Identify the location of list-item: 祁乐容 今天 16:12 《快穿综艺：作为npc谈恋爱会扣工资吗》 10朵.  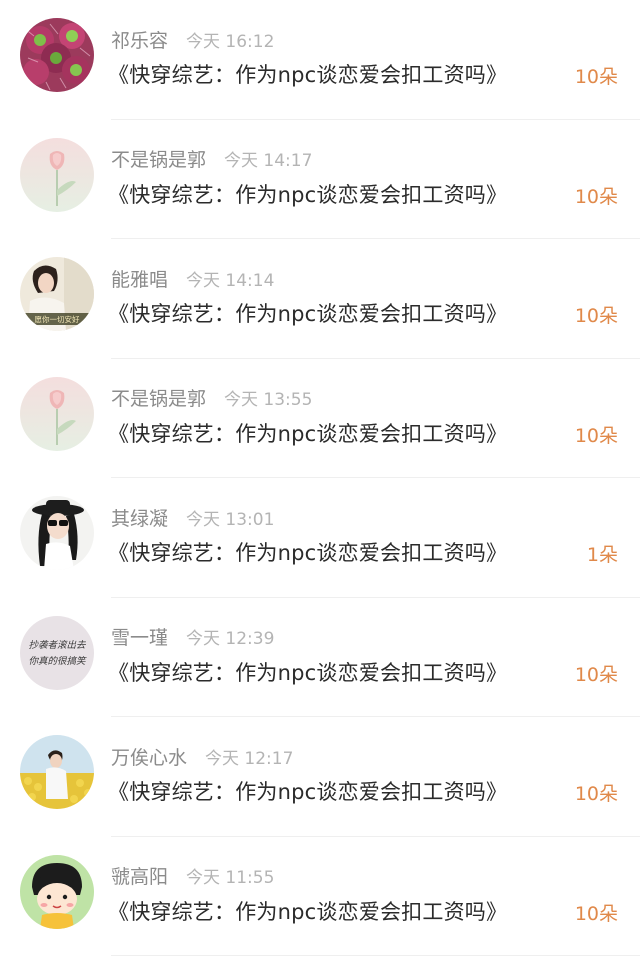
(320, 60).